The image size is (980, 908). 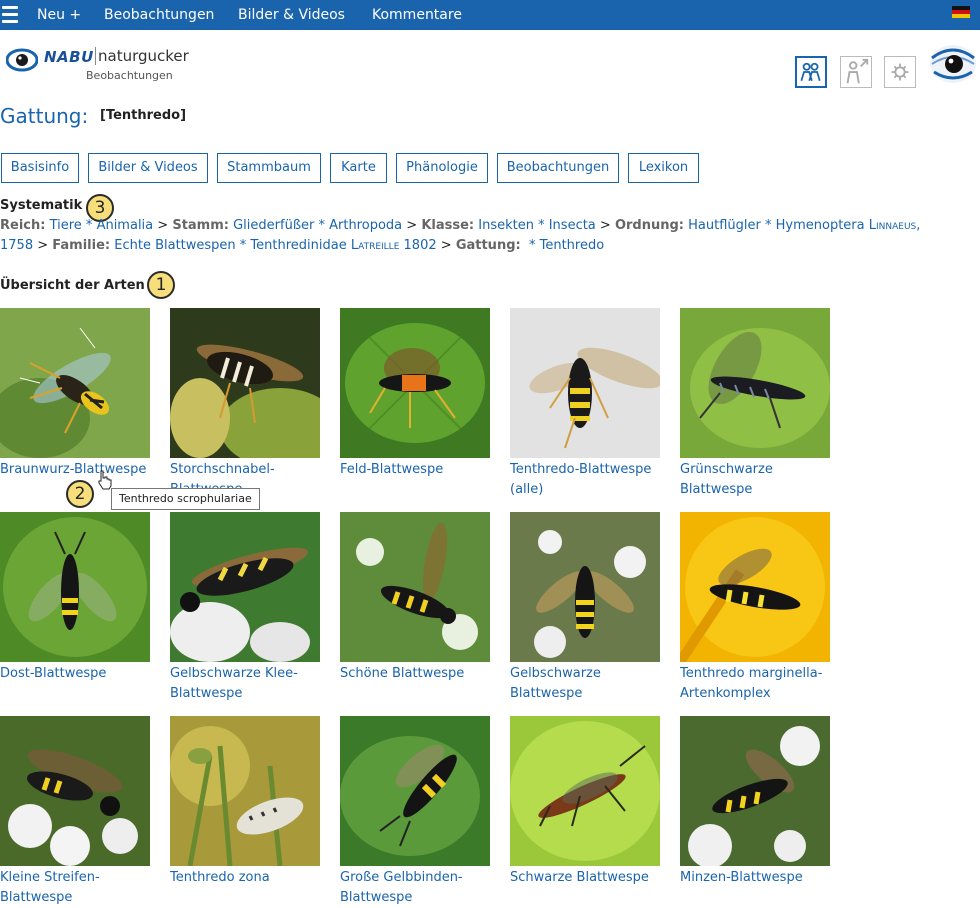 What do you see at coordinates (892, 225) in the screenshot?
I see `order-author: Linnaeus` at bounding box center [892, 225].